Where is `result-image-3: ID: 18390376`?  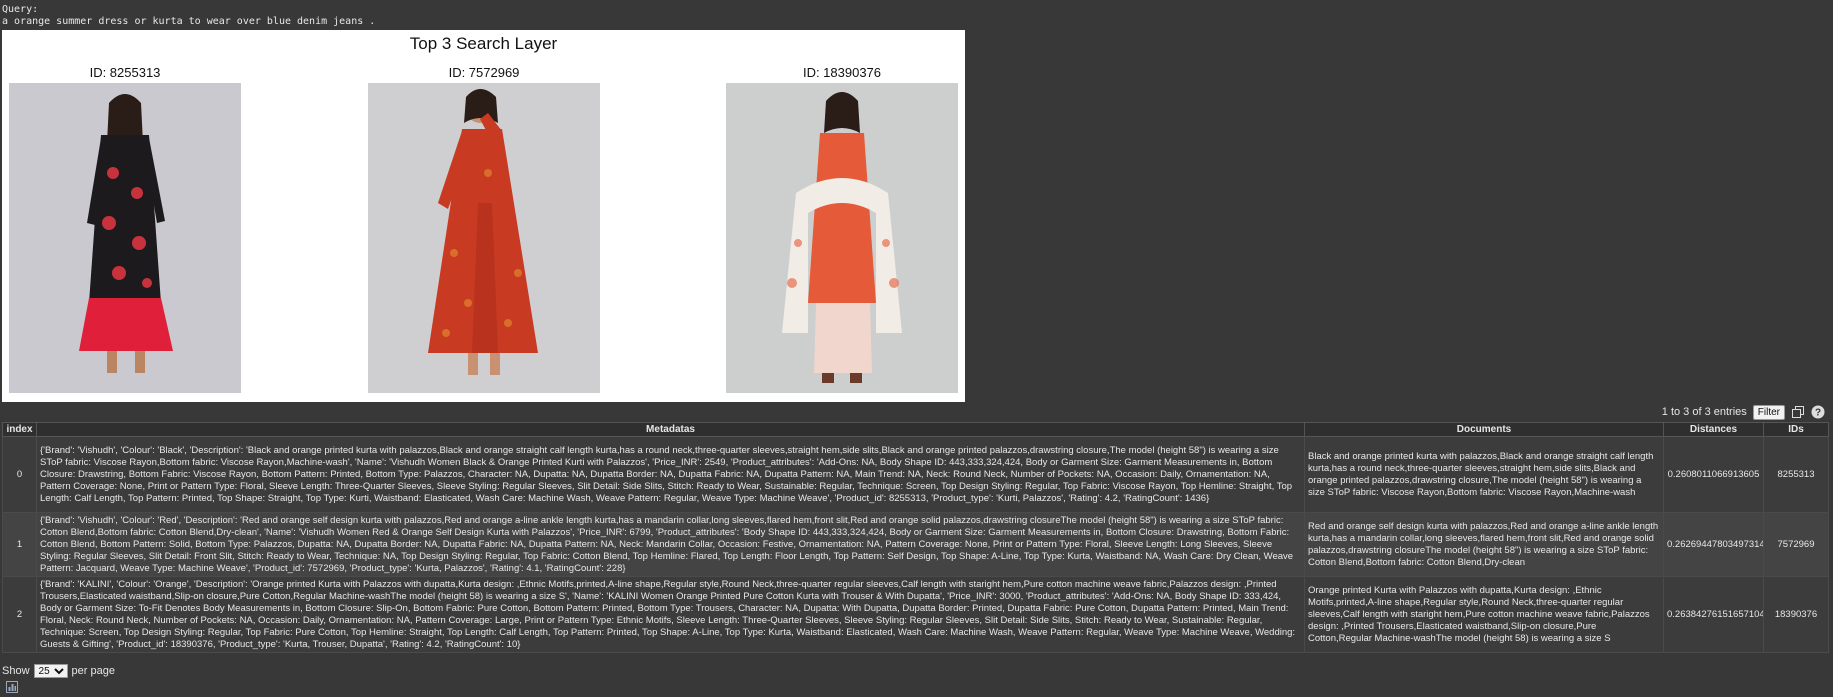
result-image-3: ID: 18390376 is located at coordinates (842, 228).